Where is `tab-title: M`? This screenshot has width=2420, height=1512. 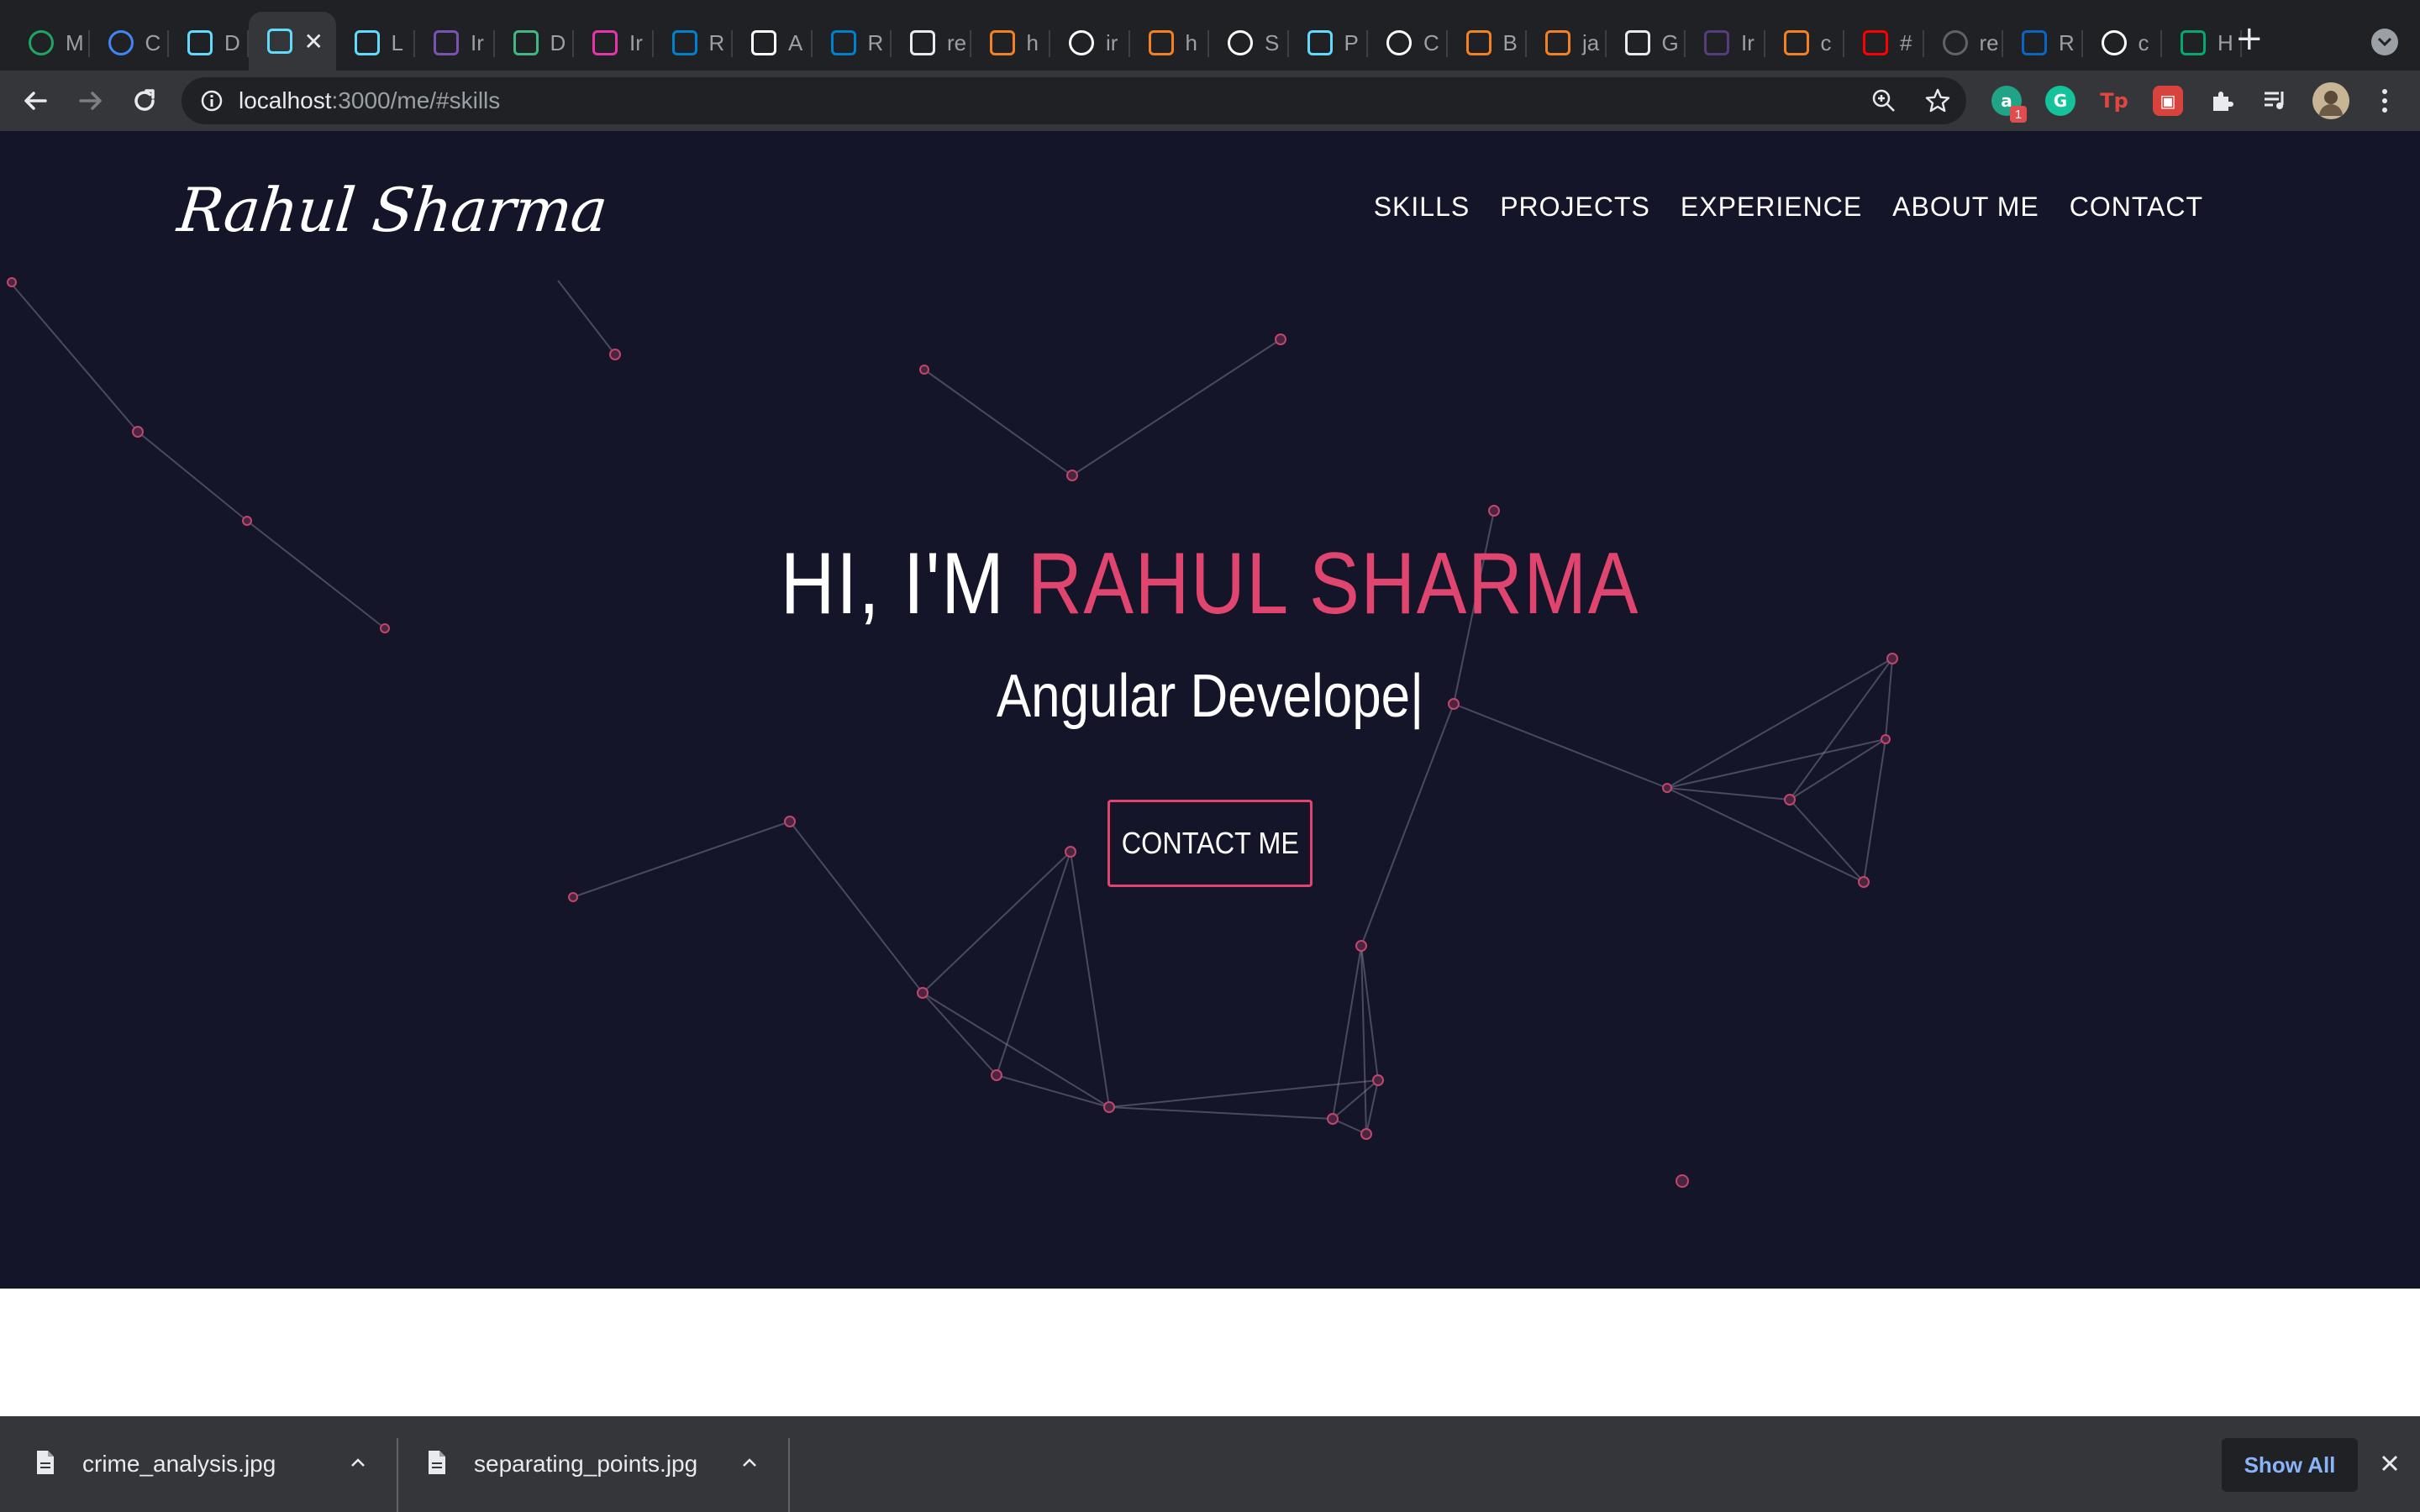 tab-title: M is located at coordinates (75, 42).